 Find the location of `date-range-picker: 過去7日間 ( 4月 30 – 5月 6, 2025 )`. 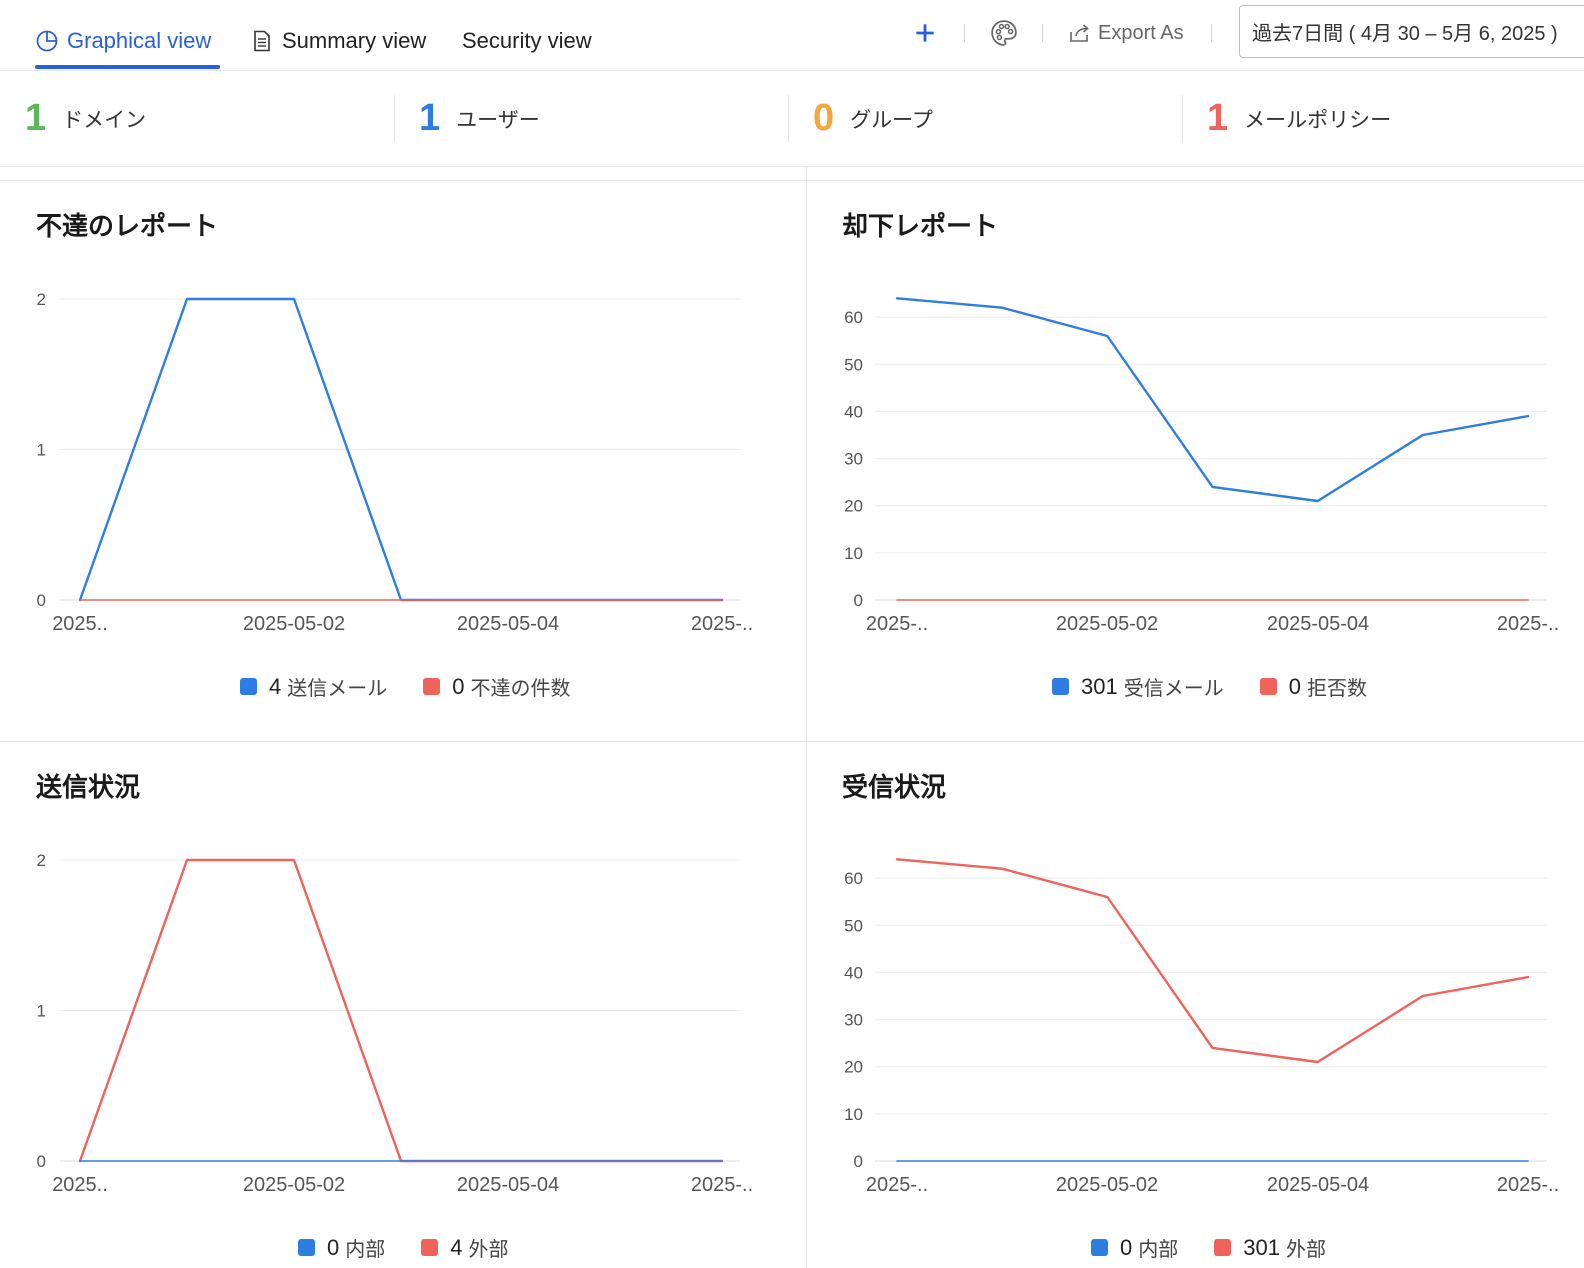

date-range-picker: 過去7日間 ( 4月 30 – 5月 6, 2025 ) is located at coordinates (1411, 31).